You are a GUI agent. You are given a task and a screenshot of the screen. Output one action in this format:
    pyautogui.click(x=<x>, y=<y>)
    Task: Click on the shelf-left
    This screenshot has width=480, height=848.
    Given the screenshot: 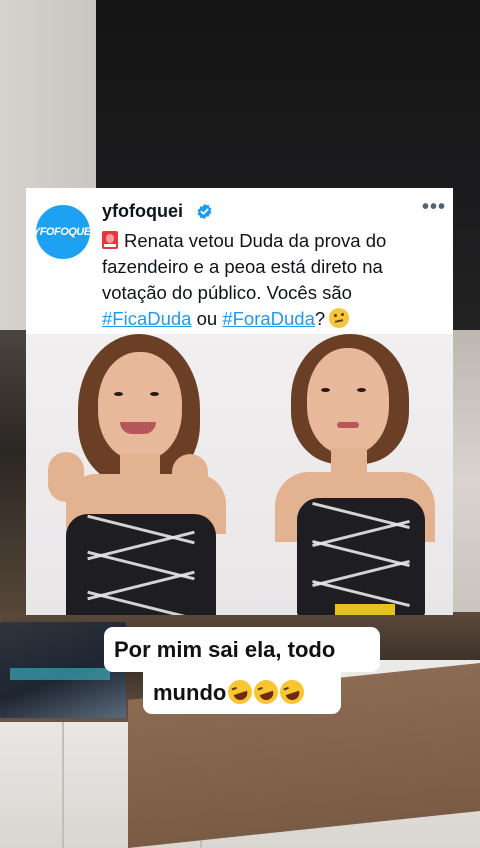 What is the action you would take?
    pyautogui.click(x=13, y=480)
    